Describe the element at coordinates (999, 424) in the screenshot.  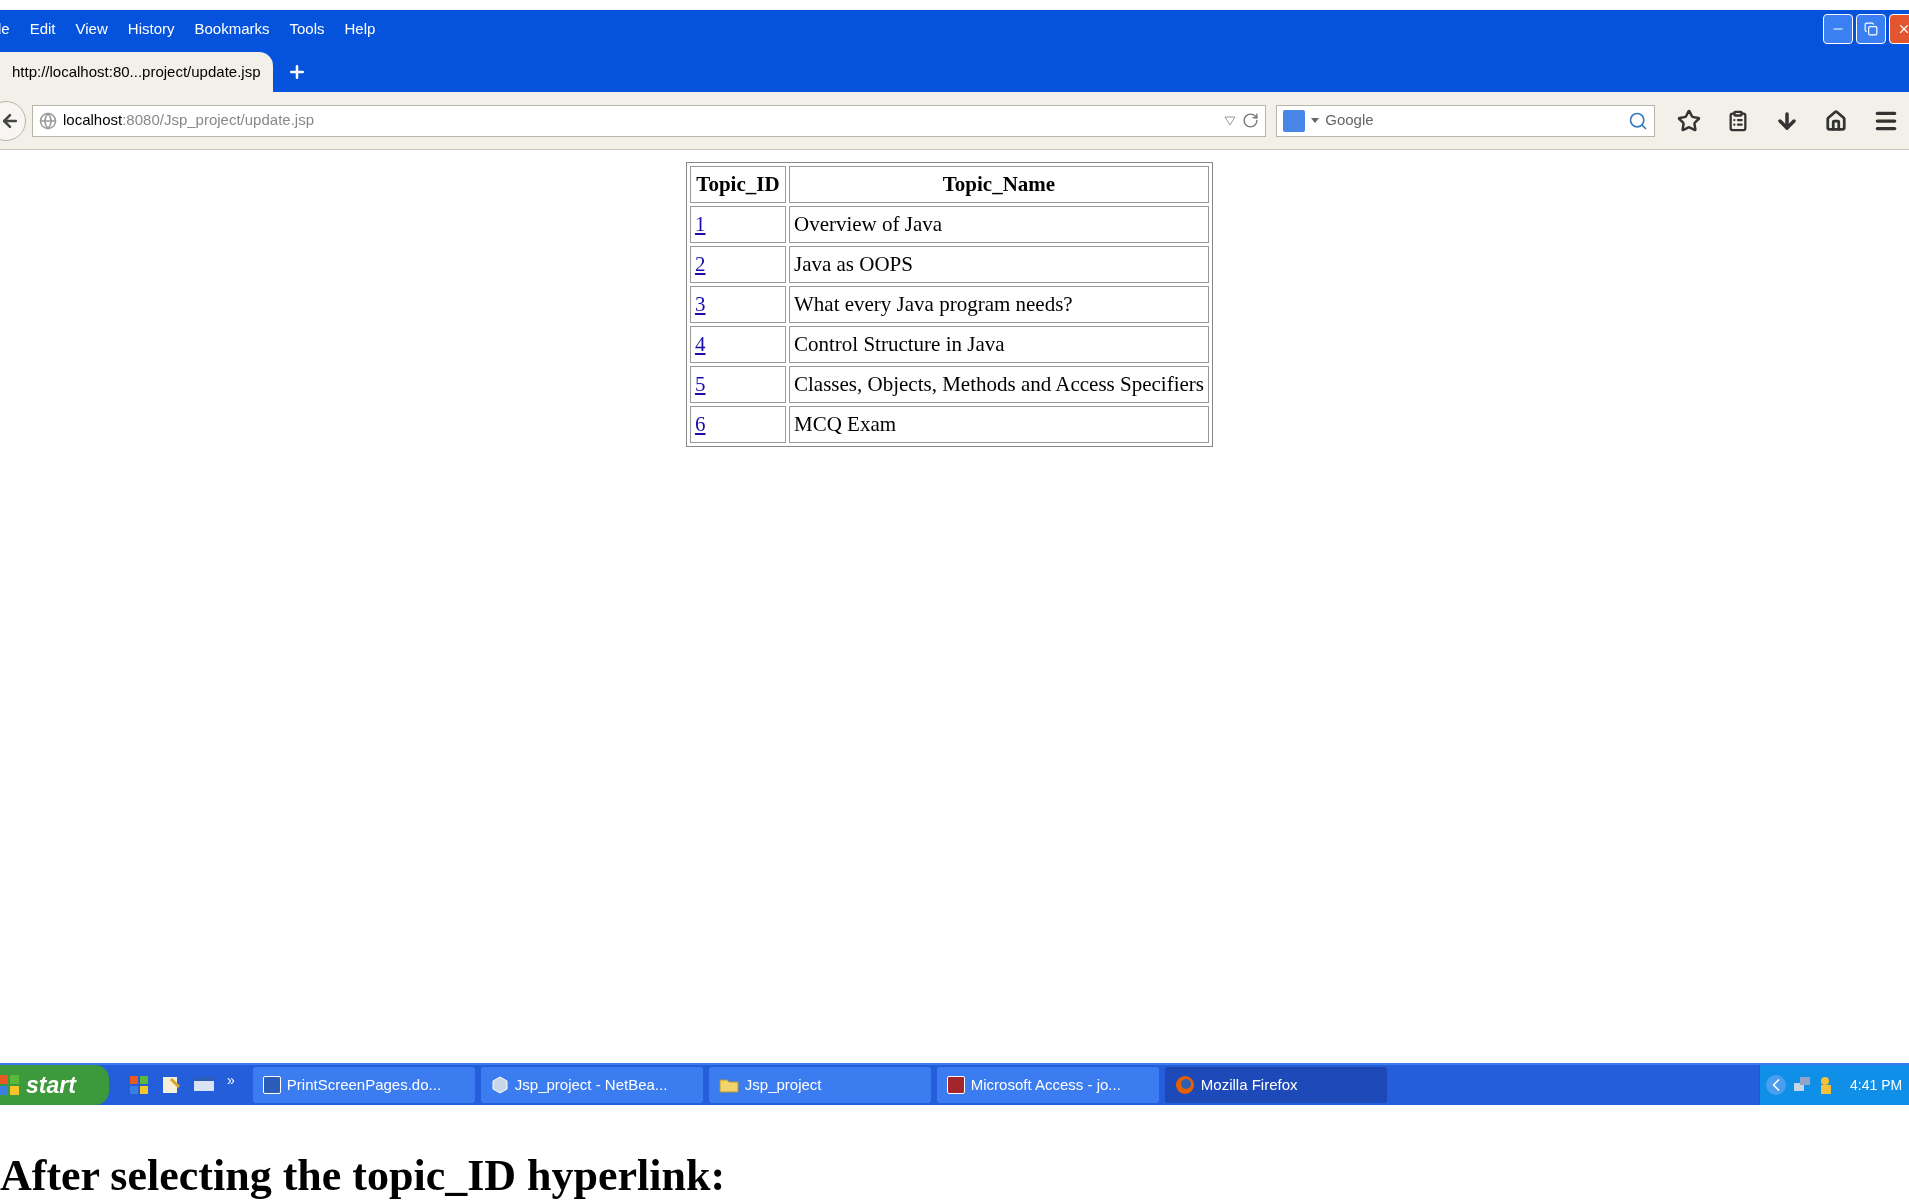
I see `table-cell: MCQ Exam` at that location.